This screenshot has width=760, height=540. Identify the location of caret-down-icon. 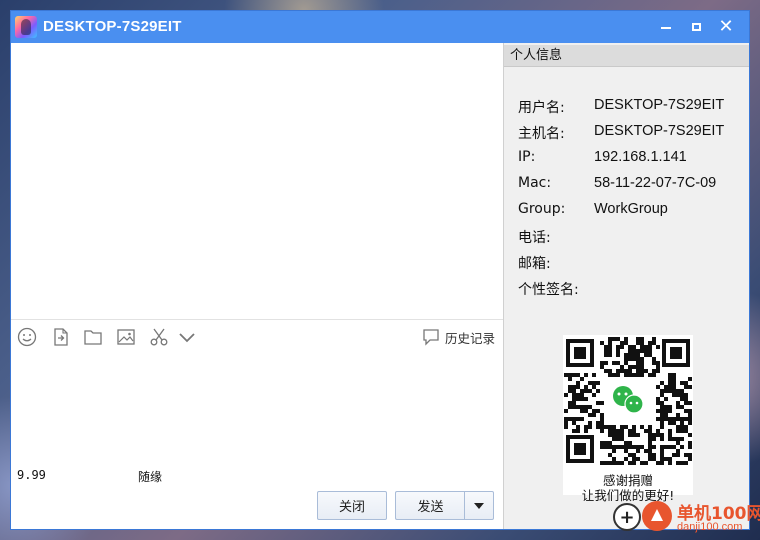
(479, 505).